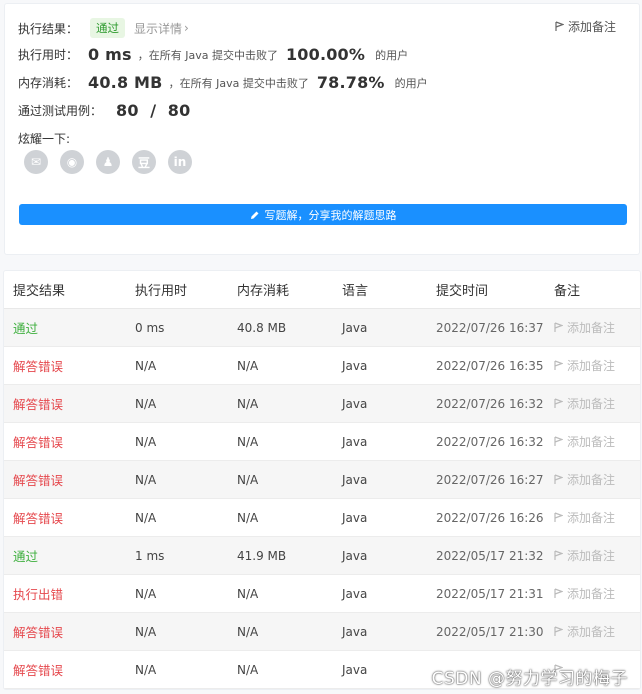  I want to click on submitted-time-cell: 2022/05/17 21:32, so click(490, 555).